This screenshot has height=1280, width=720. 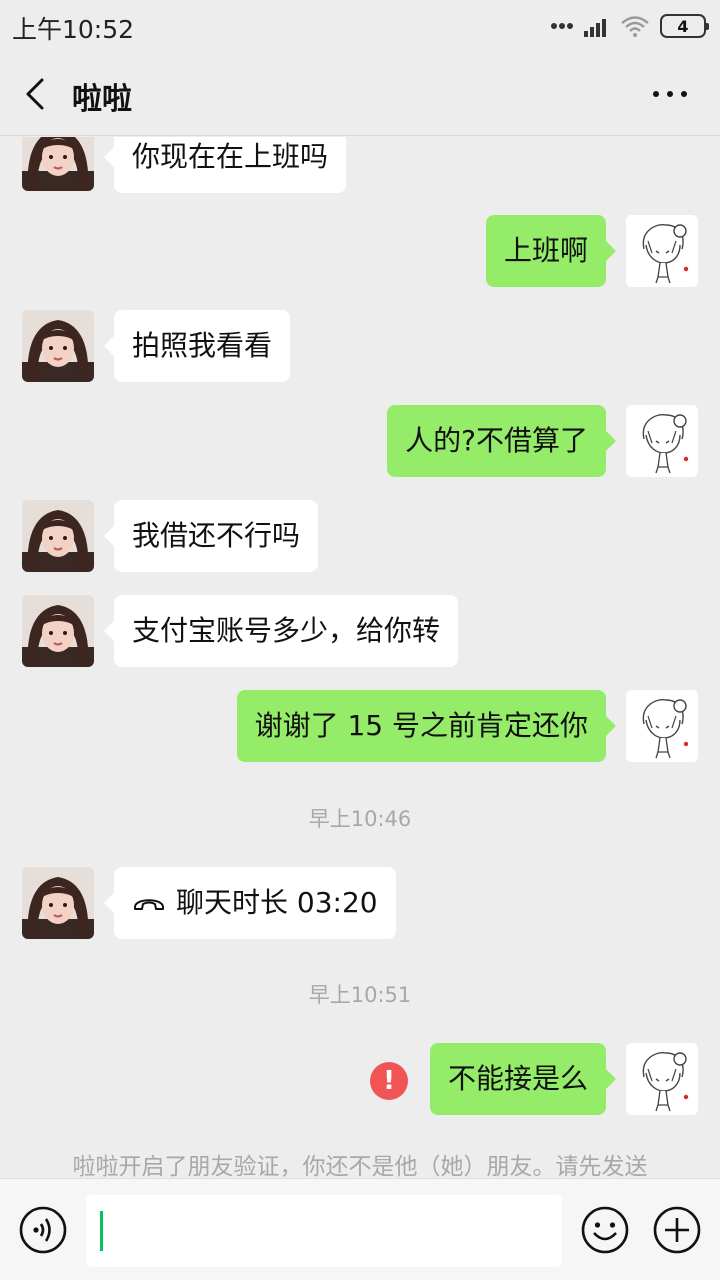 What do you see at coordinates (324, 1231) in the screenshot?
I see `message-input` at bounding box center [324, 1231].